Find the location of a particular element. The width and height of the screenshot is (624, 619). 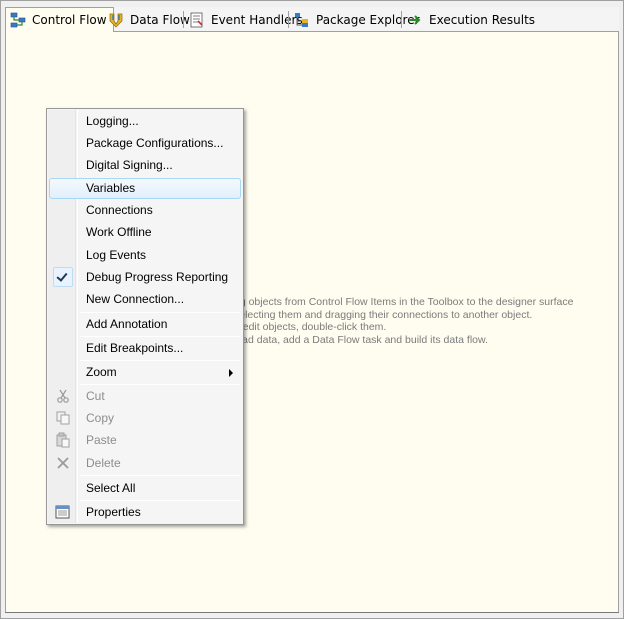

delete-icon is located at coordinates (63, 463).